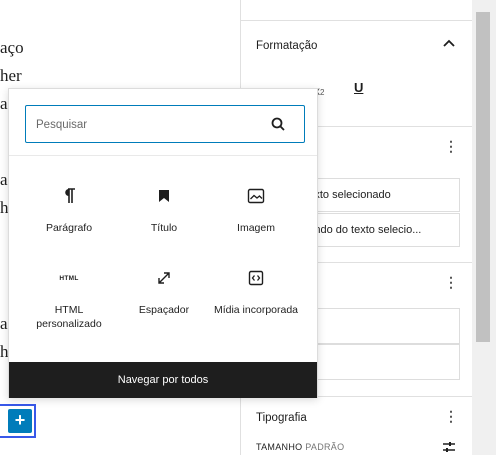  Describe the element at coordinates (4, 104) in the screenshot. I see `paragraph-fragment: a` at that location.